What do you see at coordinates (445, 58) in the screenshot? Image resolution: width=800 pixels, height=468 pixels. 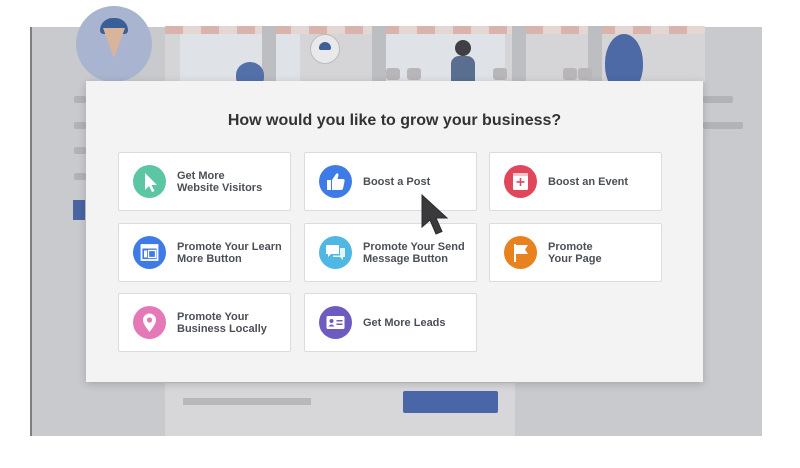 I see `cover-window` at bounding box center [445, 58].